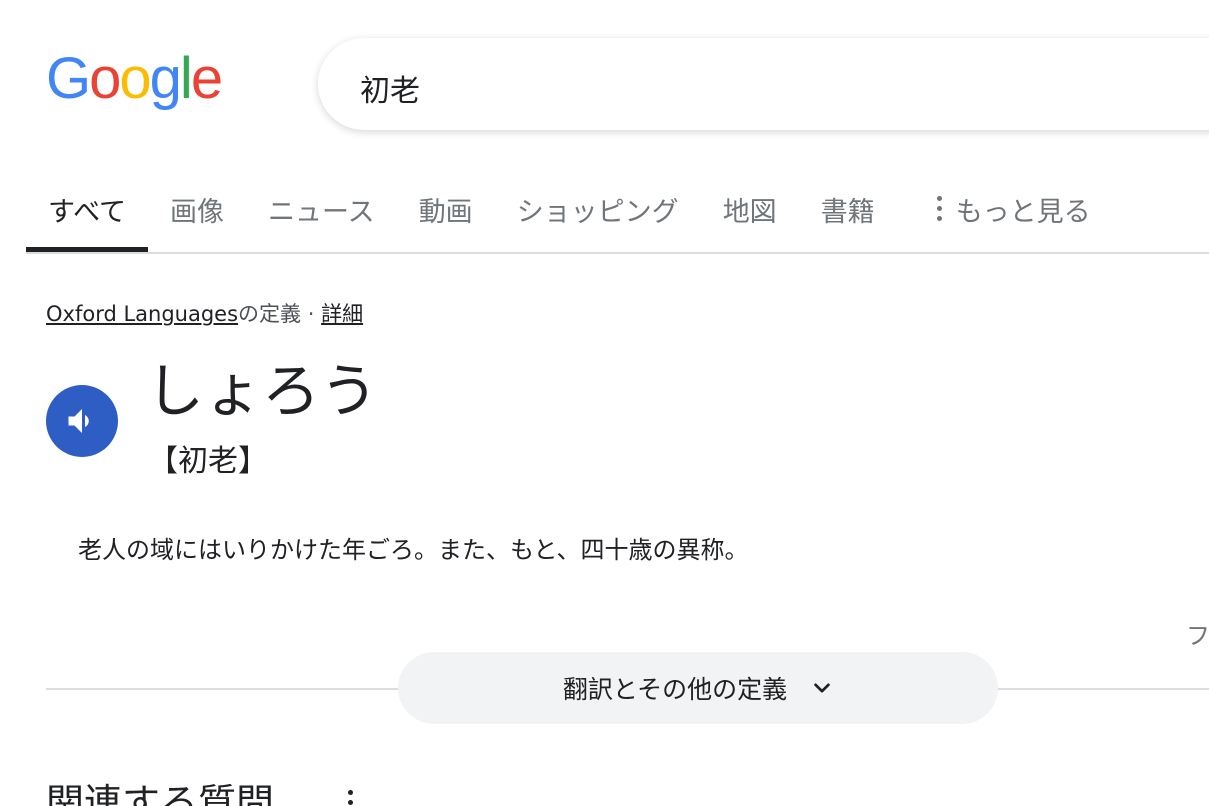  What do you see at coordinates (750, 214) in the screenshot?
I see `tab-maps: 地図` at bounding box center [750, 214].